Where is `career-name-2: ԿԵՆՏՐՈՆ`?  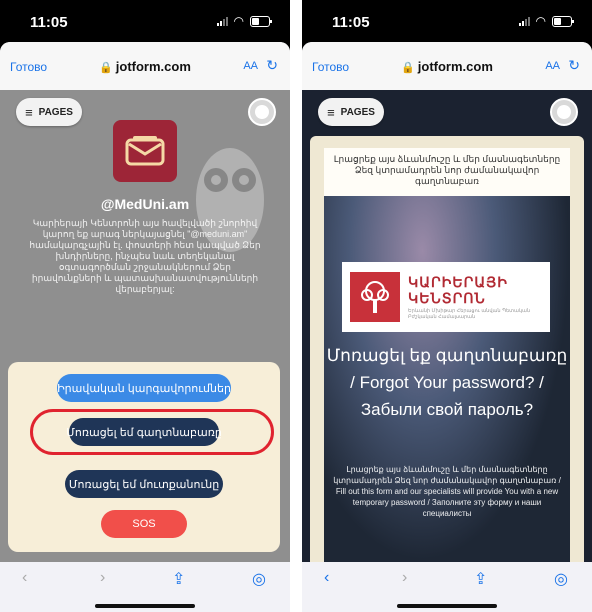
career-name-2: ԿԵՆՏՐՈՆ is located at coordinates (447, 298).